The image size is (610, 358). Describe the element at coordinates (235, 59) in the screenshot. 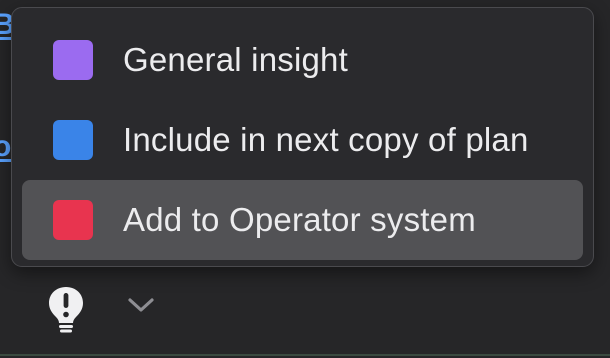

I see `menu-item-label: General insight` at that location.